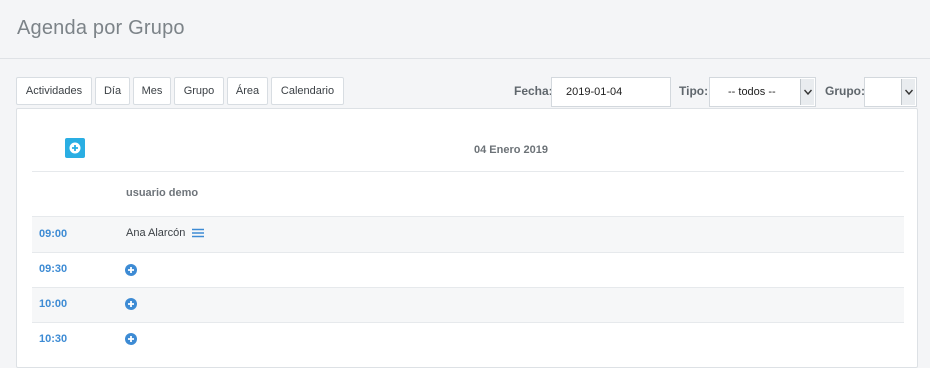  I want to click on fecha-value: 2019-01-04, so click(594, 92).